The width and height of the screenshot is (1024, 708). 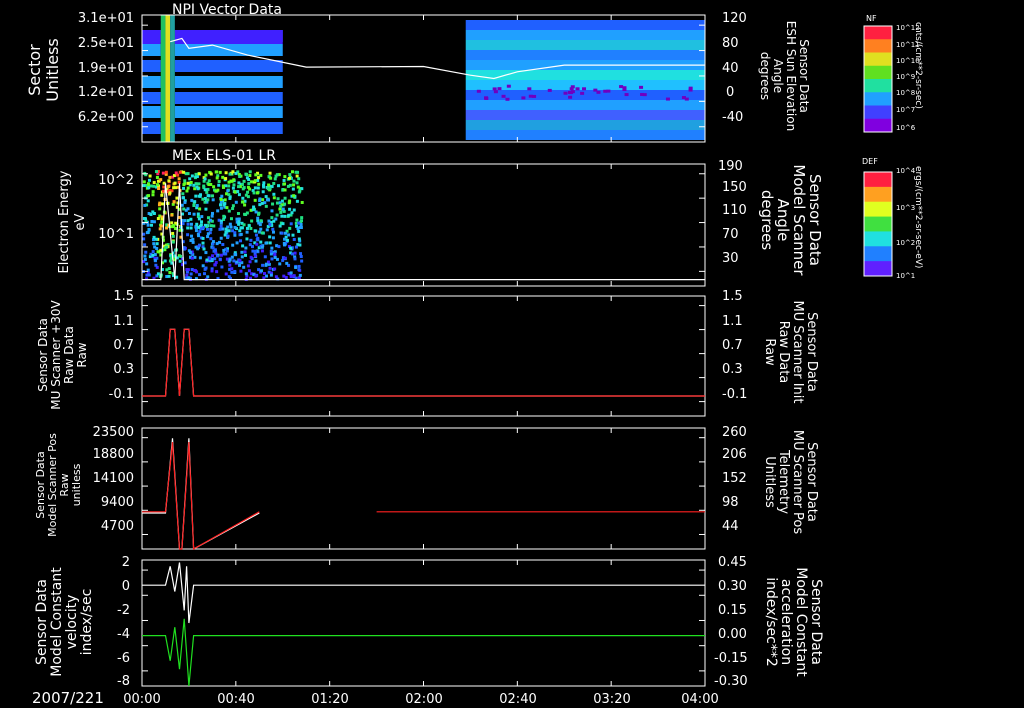 I want to click on svg-text: 10^7, so click(x=905, y=110).